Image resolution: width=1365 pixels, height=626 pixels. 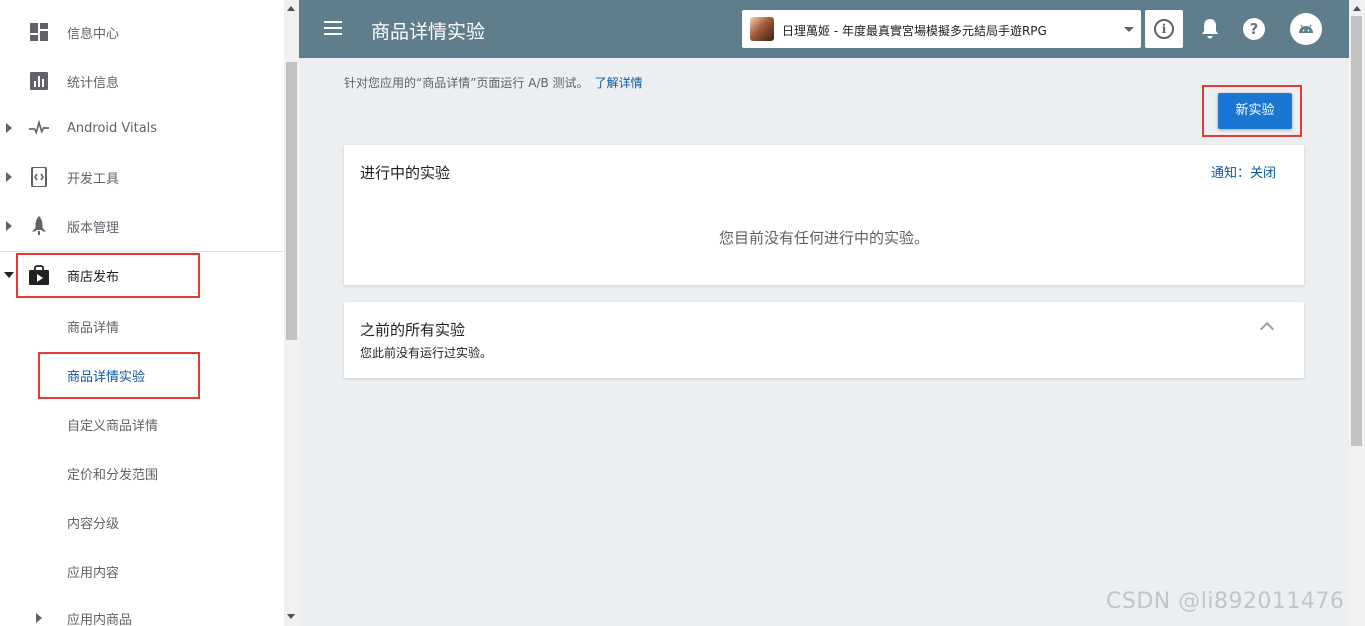 I want to click on sidebar-item-label: 内容分级, so click(x=93, y=524).